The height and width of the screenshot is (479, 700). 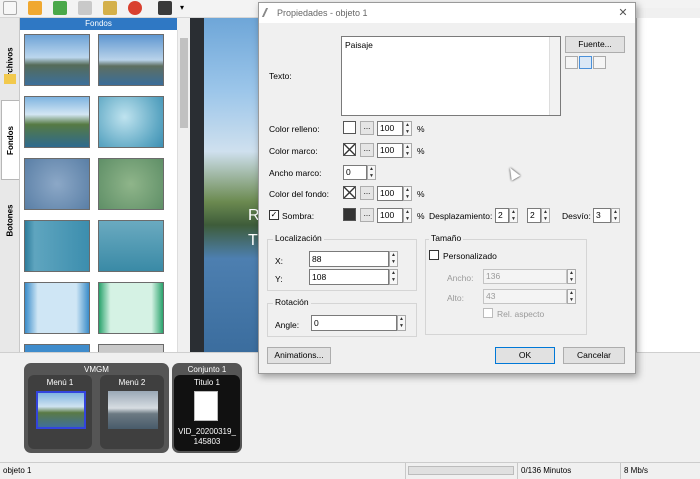 I want to click on menu-thumbnail, so click(x=61, y=410).